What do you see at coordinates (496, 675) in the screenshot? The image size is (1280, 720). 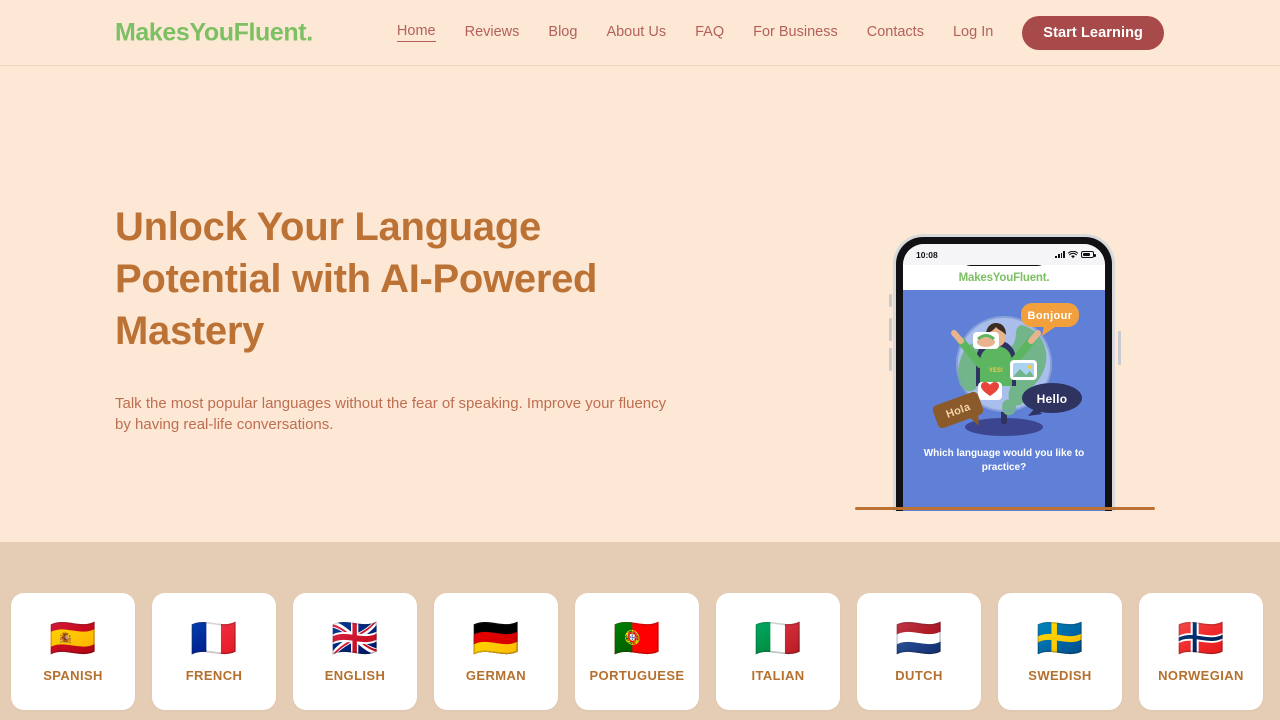 I see `language-card-label: GERMAN` at bounding box center [496, 675].